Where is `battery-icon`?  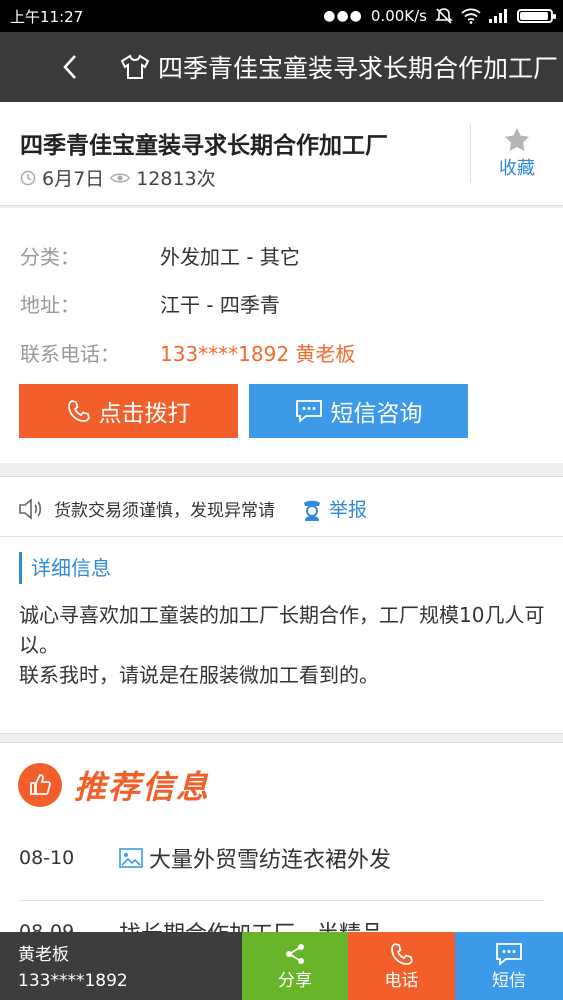 battery-icon is located at coordinates (536, 16).